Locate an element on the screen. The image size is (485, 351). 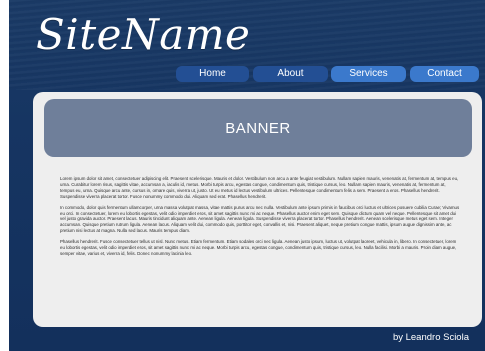
nav-contact-label: Contact is located at coordinates (444, 73).